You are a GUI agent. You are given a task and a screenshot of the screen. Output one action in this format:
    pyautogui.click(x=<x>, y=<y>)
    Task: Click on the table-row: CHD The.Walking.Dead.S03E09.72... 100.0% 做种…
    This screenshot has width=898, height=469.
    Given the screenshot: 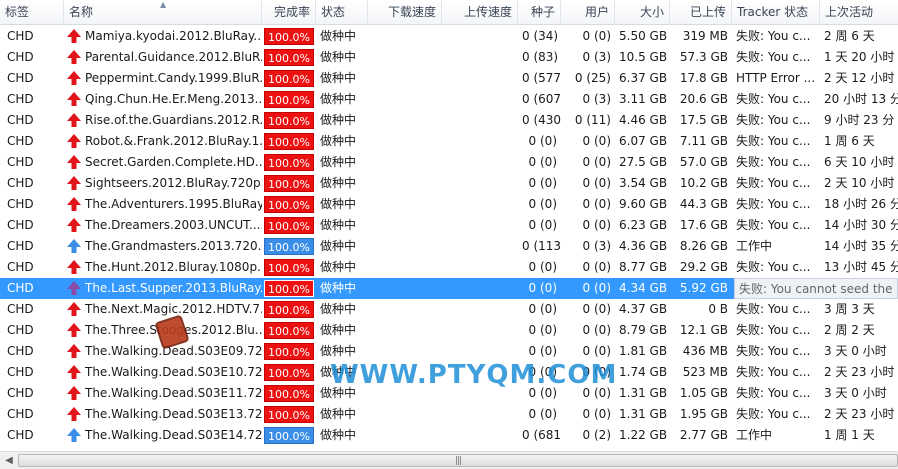 What is the action you would take?
    pyautogui.click(x=449, y=351)
    